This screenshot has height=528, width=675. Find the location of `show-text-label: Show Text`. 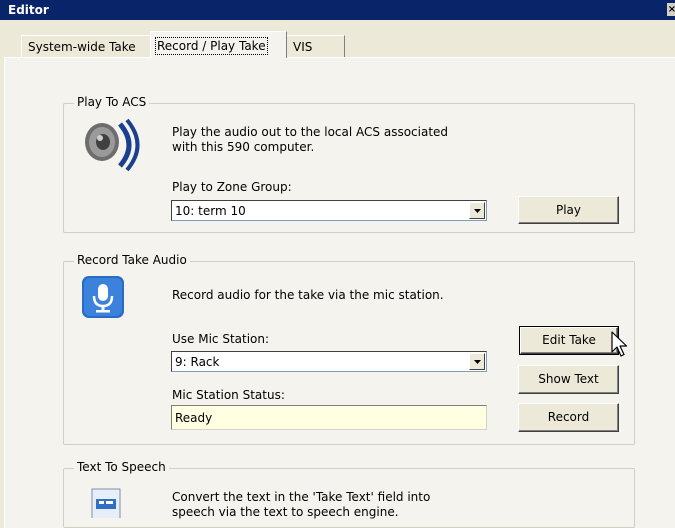

show-text-label: Show Text is located at coordinates (568, 379).